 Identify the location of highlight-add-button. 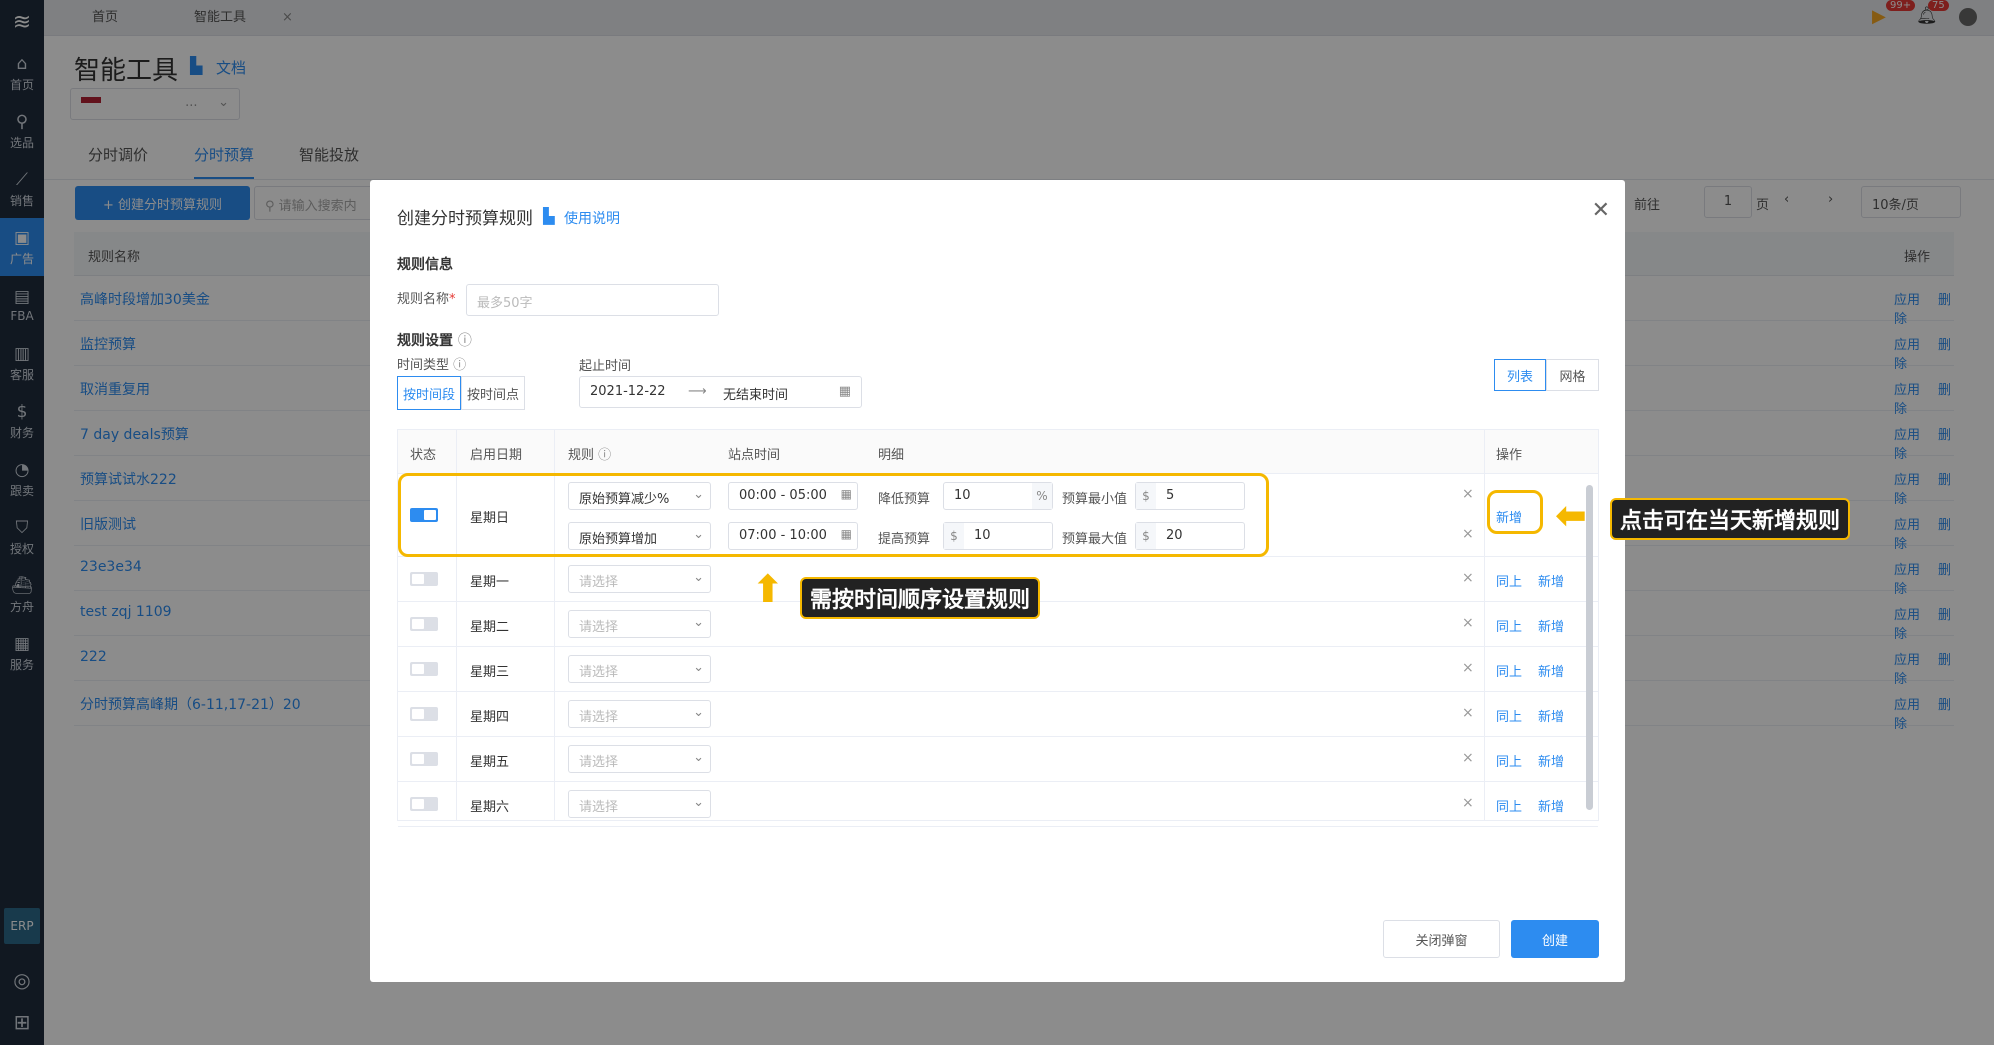
(1515, 512).